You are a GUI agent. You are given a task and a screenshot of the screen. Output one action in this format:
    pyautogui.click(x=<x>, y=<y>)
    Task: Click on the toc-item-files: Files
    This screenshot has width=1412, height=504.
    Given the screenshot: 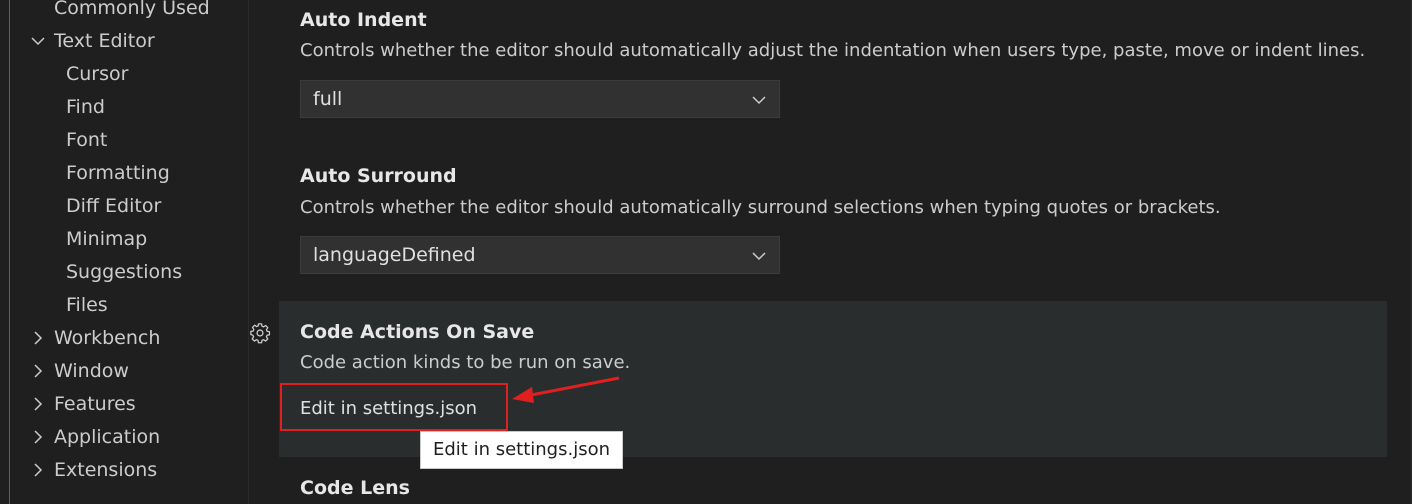 What is the action you would take?
    pyautogui.click(x=87, y=305)
    